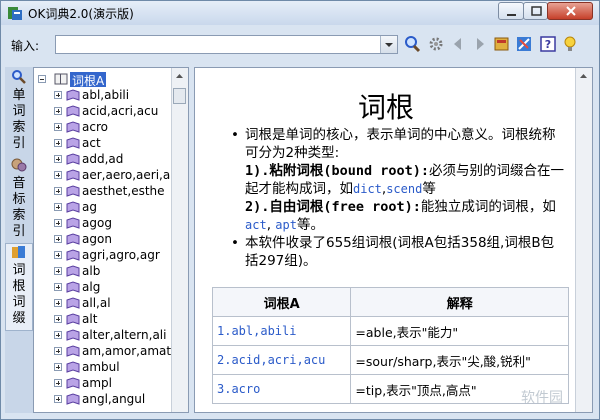 The image size is (600, 420). Describe the element at coordinates (19, 294) in the screenshot. I see `tab-root-affix-label: 词根词缀` at that location.